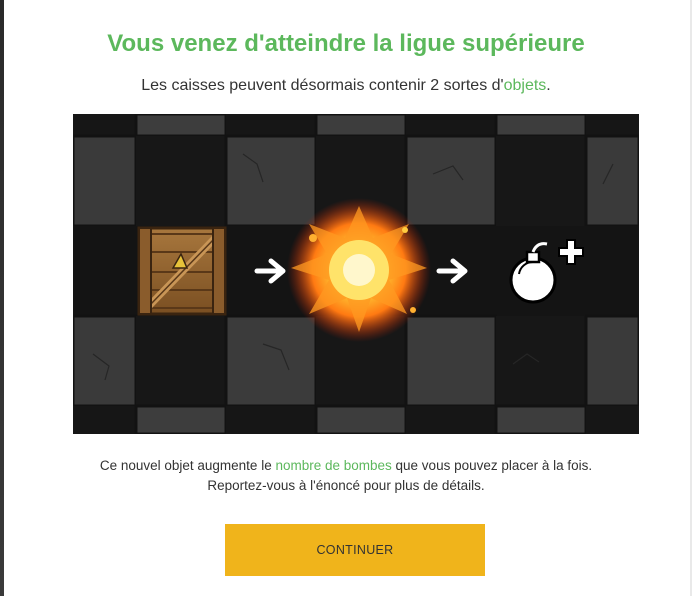 Image resolution: width=692 pixels, height=596 pixels. Describe the element at coordinates (359, 270) in the screenshot. I see `explosion-icon` at that location.